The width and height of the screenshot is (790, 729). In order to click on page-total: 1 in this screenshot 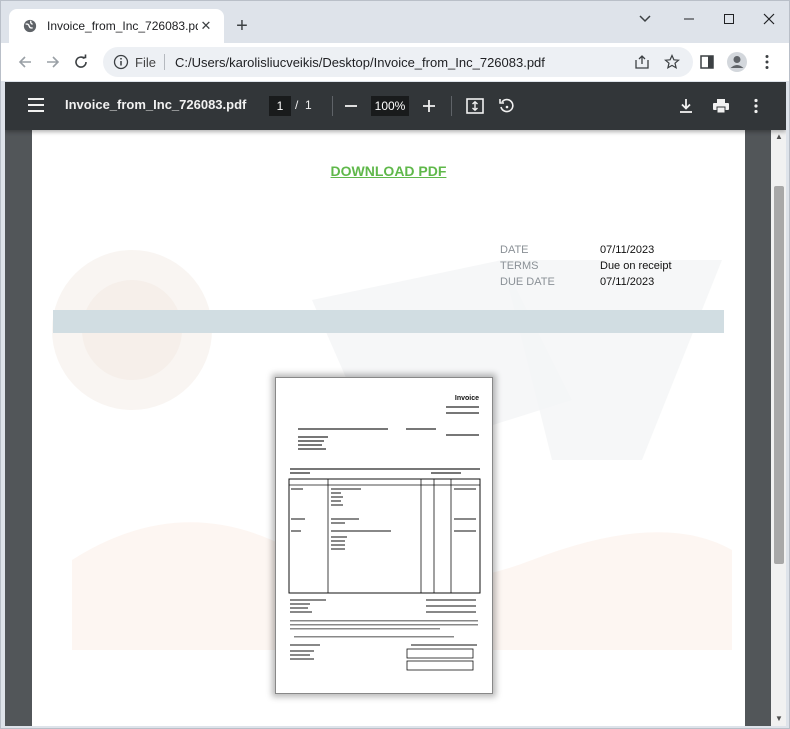, I will do `click(308, 105)`.